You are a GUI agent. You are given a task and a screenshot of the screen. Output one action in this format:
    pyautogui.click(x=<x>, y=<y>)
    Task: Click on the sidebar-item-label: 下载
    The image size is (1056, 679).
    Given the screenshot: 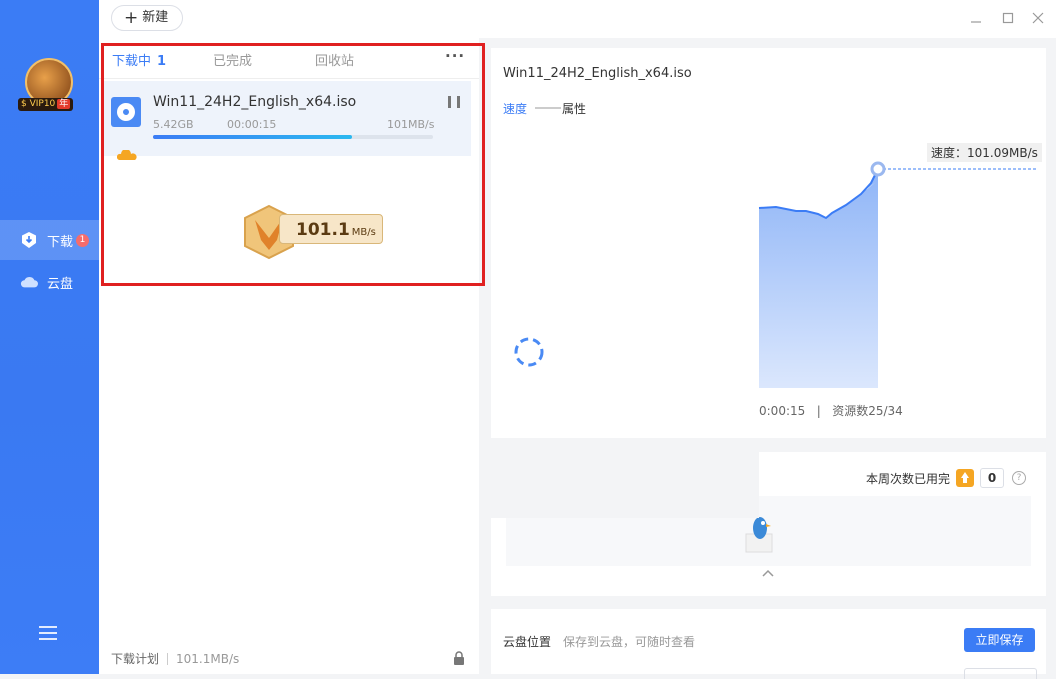 What is the action you would take?
    pyautogui.click(x=60, y=242)
    